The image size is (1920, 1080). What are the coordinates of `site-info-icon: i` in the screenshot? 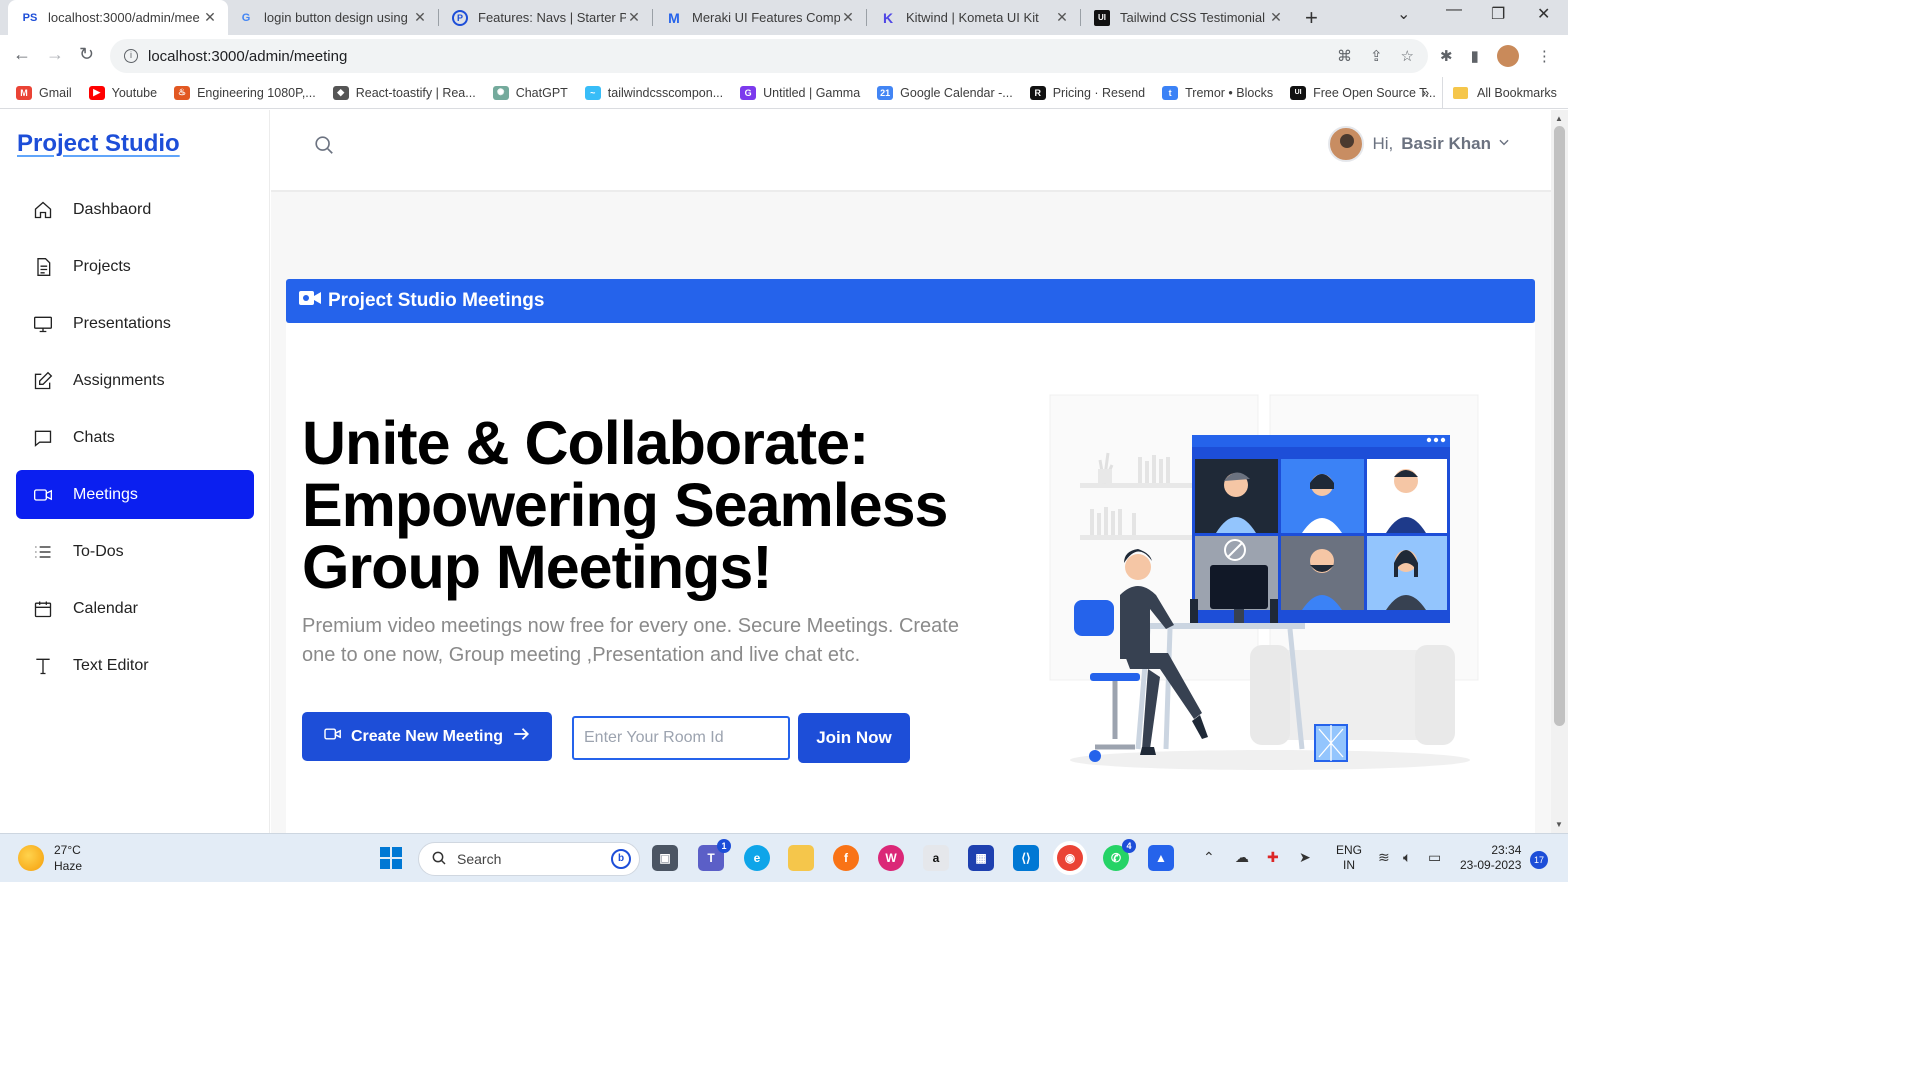 It's located at (131, 56).